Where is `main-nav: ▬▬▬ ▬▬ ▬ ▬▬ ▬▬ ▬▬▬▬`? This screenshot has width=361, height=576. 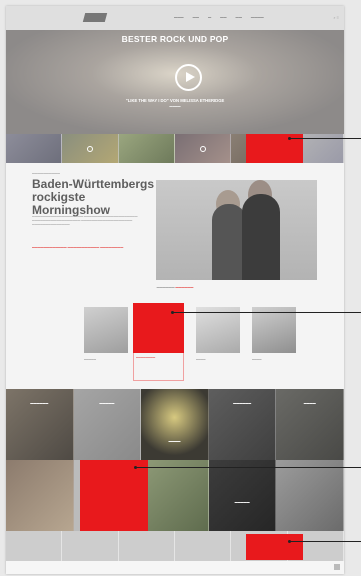 main-nav: ▬▬▬ ▬▬ ▬ ▬▬ ▬▬ ▬▬▬▬ is located at coordinates (219, 17).